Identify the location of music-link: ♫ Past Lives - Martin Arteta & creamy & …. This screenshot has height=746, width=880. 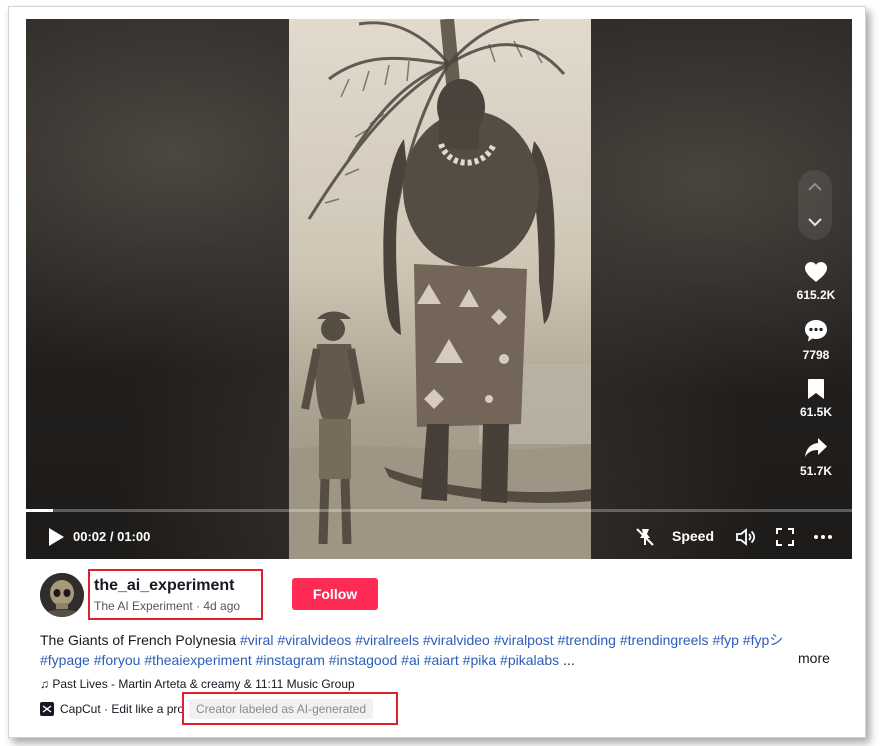
(197, 684).